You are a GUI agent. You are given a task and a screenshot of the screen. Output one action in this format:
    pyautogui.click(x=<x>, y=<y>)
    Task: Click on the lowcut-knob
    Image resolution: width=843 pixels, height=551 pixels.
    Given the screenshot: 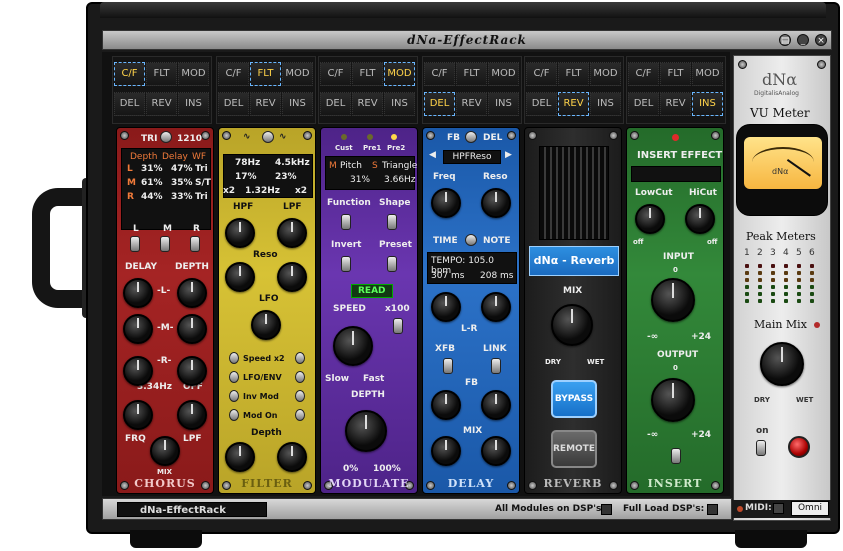 What is the action you would take?
    pyautogui.click(x=650, y=219)
    